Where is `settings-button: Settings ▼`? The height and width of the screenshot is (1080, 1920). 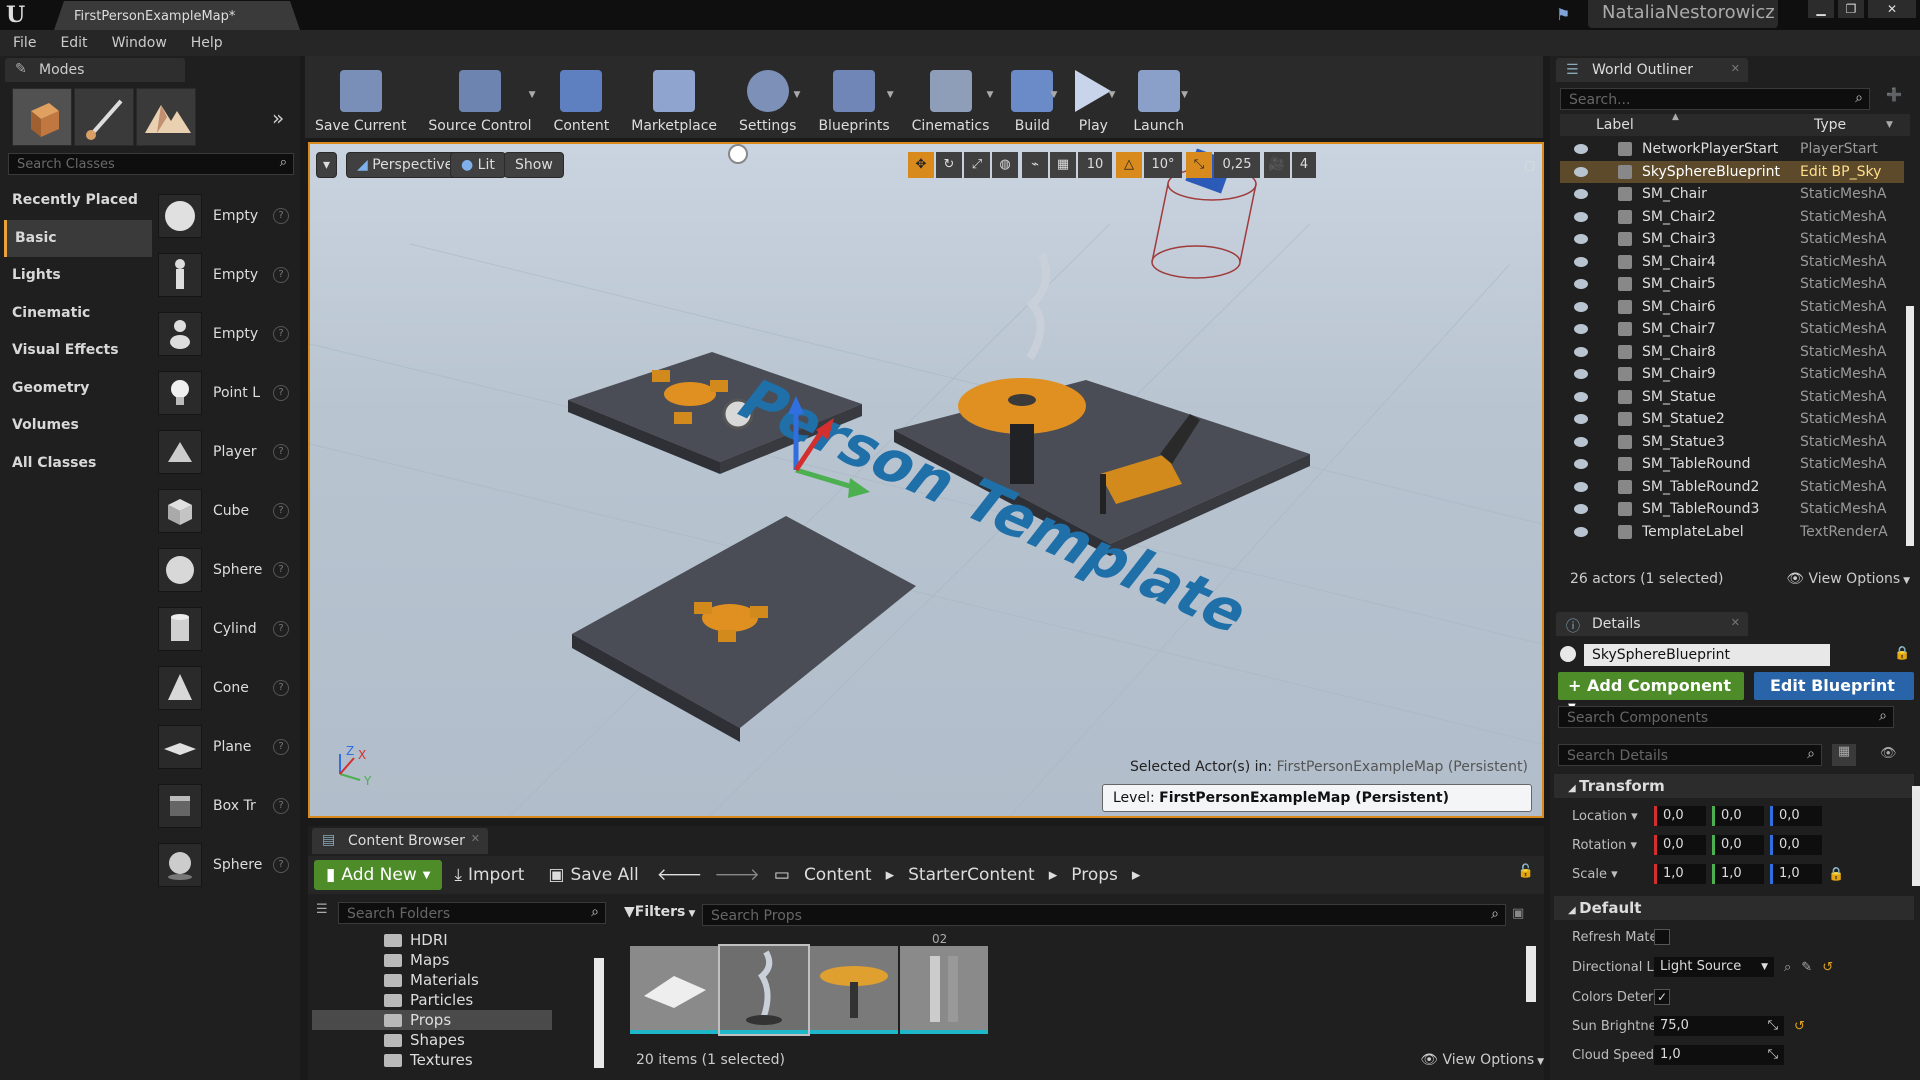 settings-button: Settings ▼ is located at coordinates (769, 97).